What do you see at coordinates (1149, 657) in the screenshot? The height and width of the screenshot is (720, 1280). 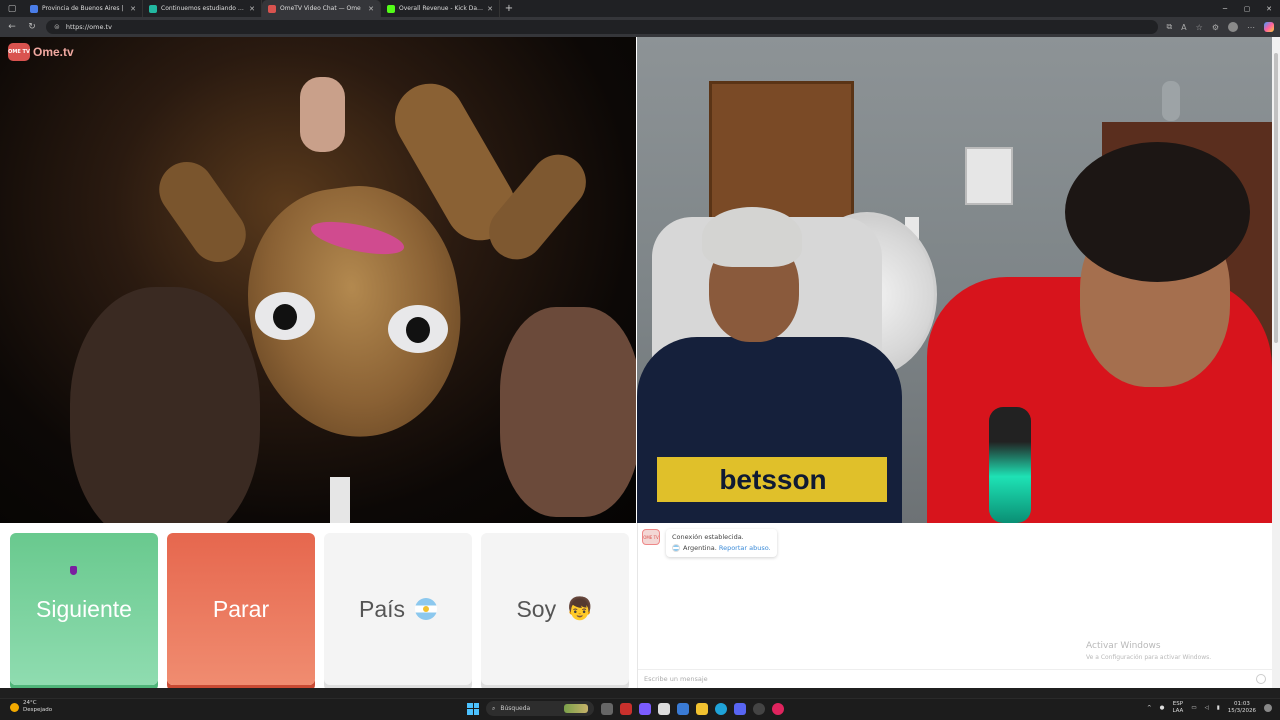 I see `watermark-subtitle: Ve a Configuración para activar Windows.` at bounding box center [1149, 657].